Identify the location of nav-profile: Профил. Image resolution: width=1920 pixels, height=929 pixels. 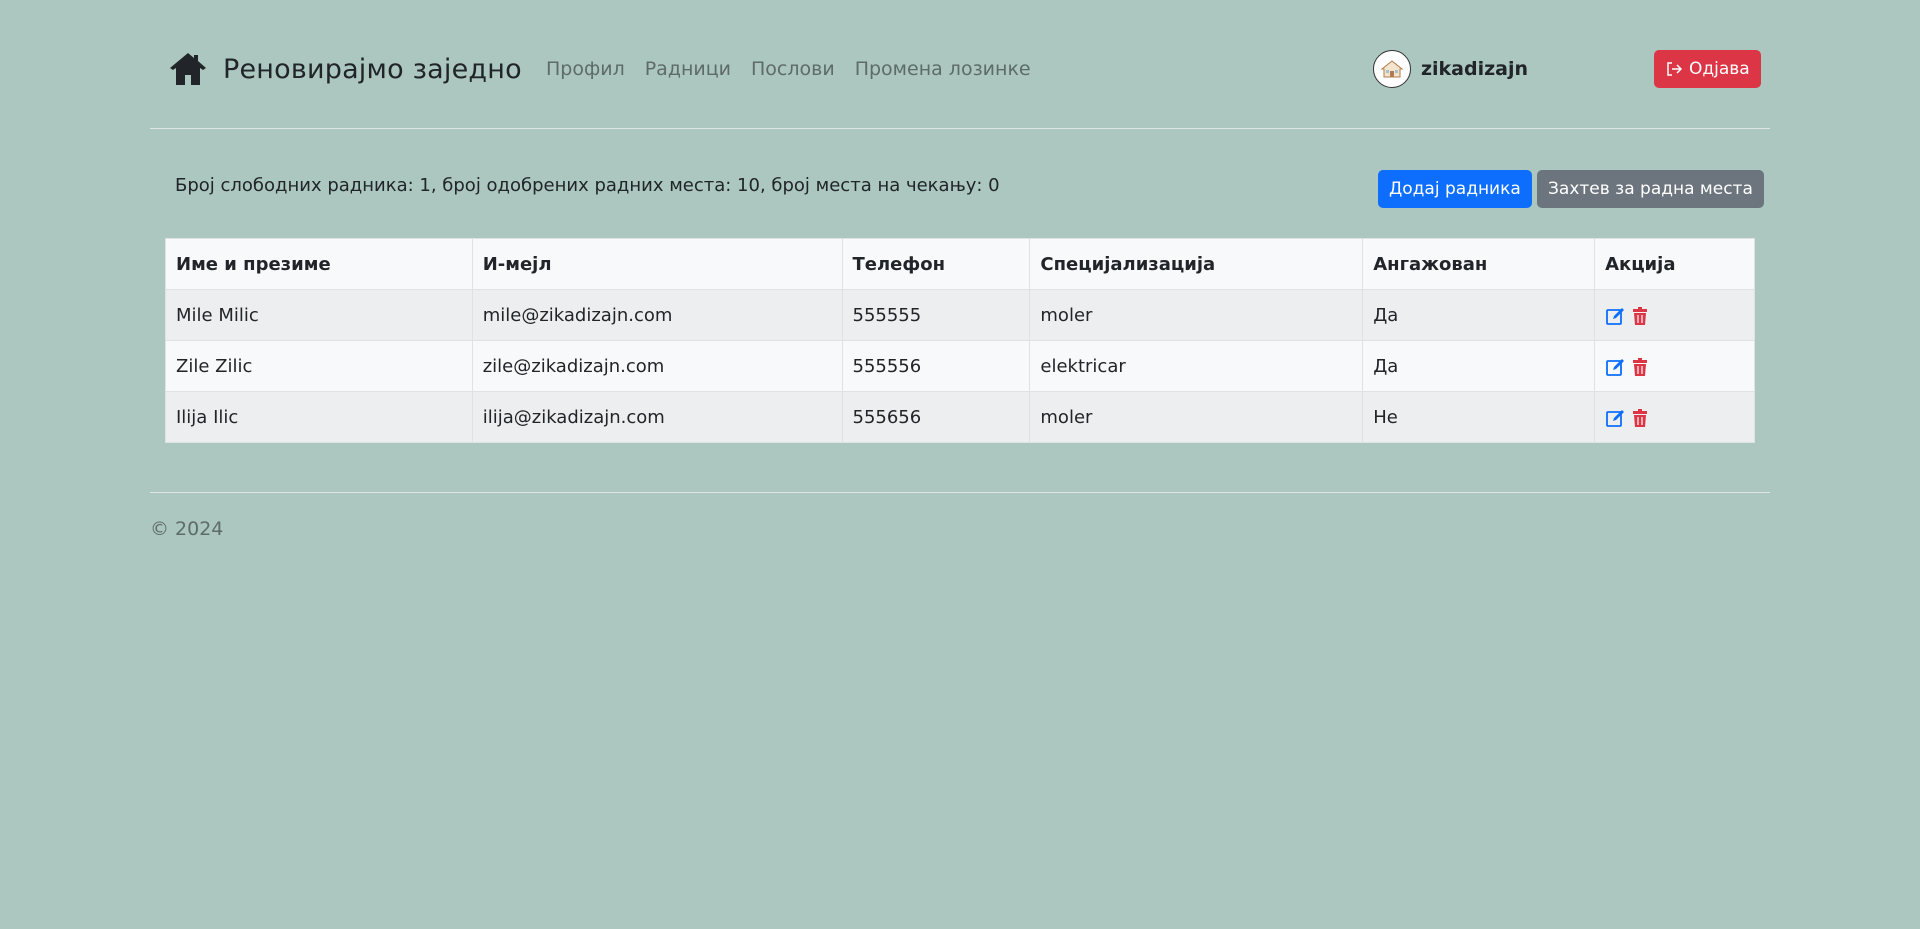
(585, 69).